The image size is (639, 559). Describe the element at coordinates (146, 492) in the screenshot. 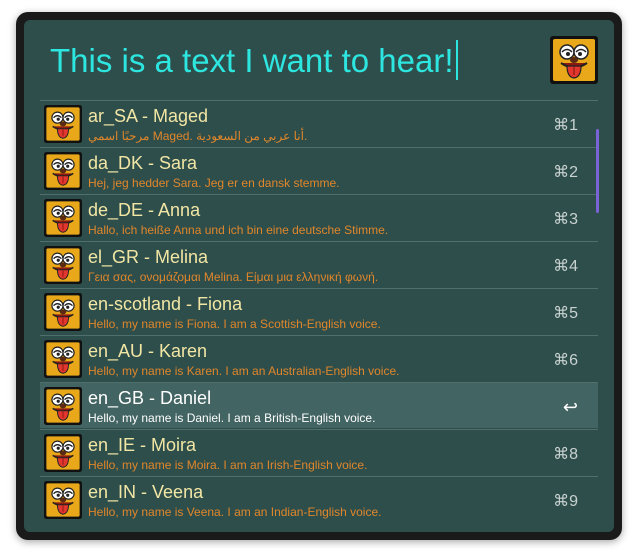

I see `list-item-title: en_IN - Veena` at that location.